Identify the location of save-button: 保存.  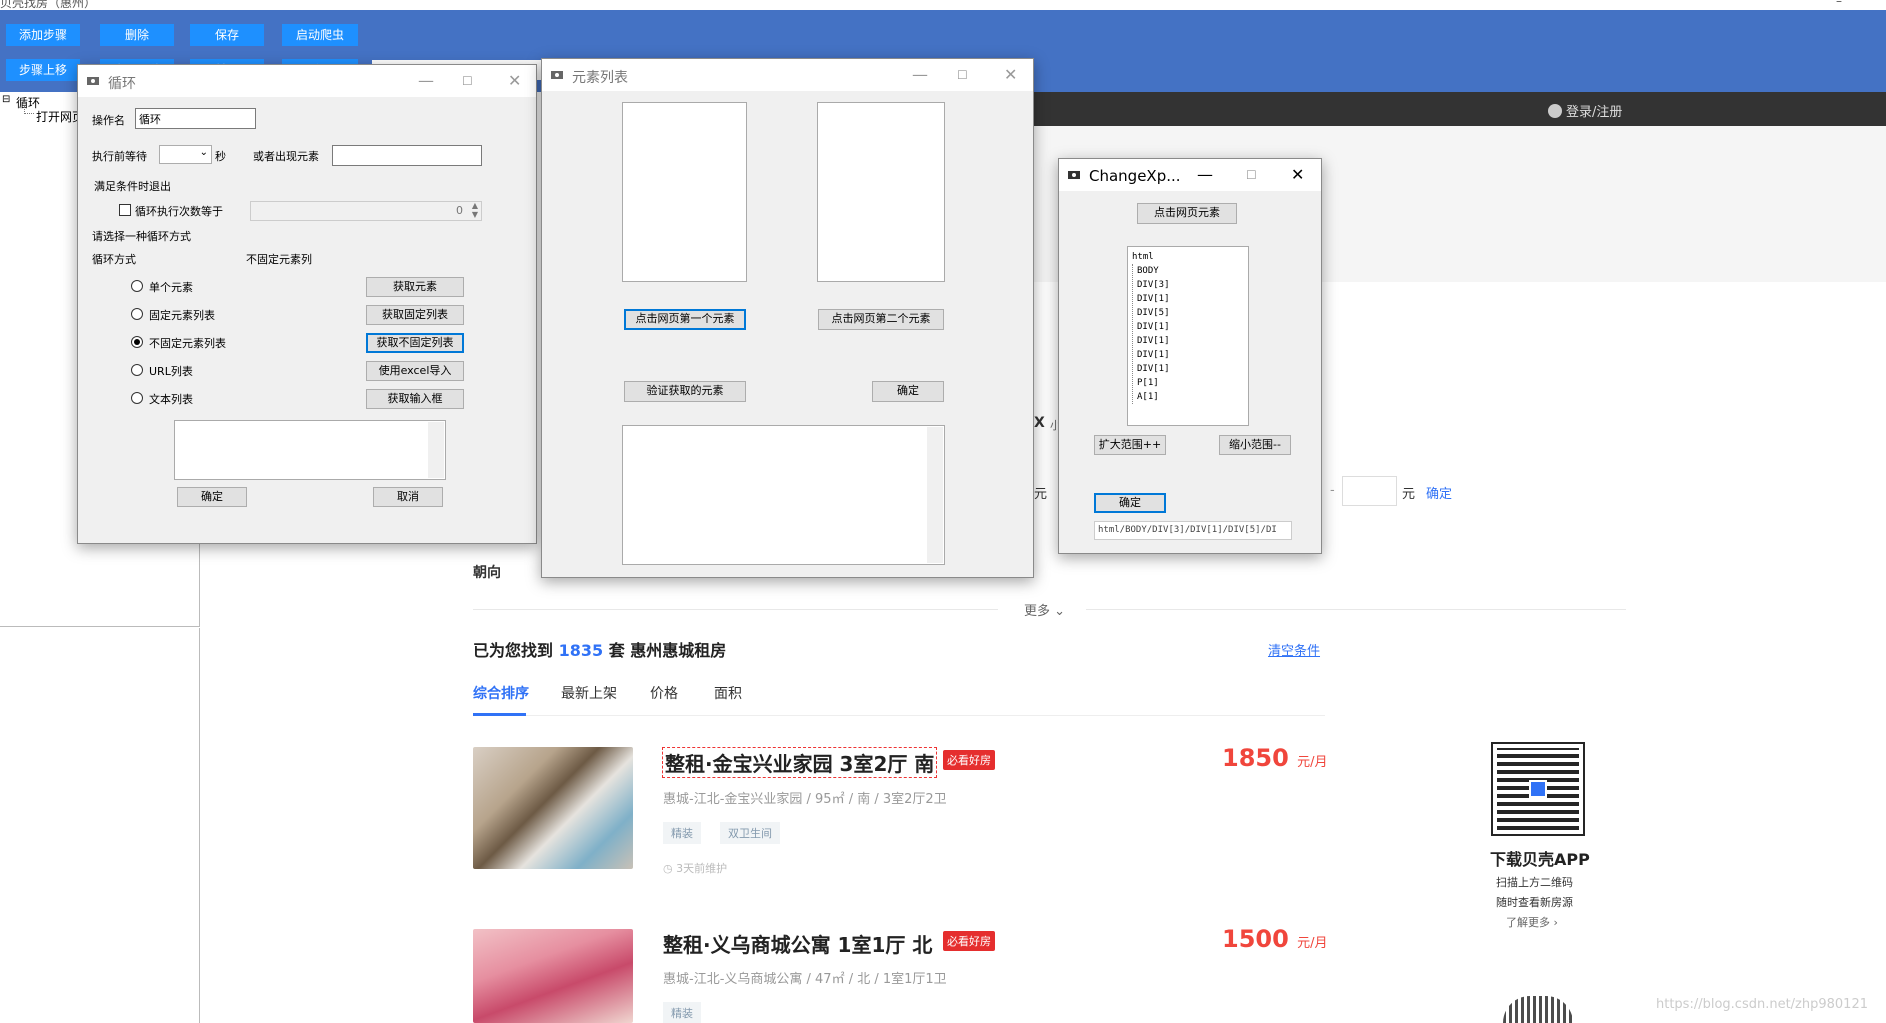
(227, 35).